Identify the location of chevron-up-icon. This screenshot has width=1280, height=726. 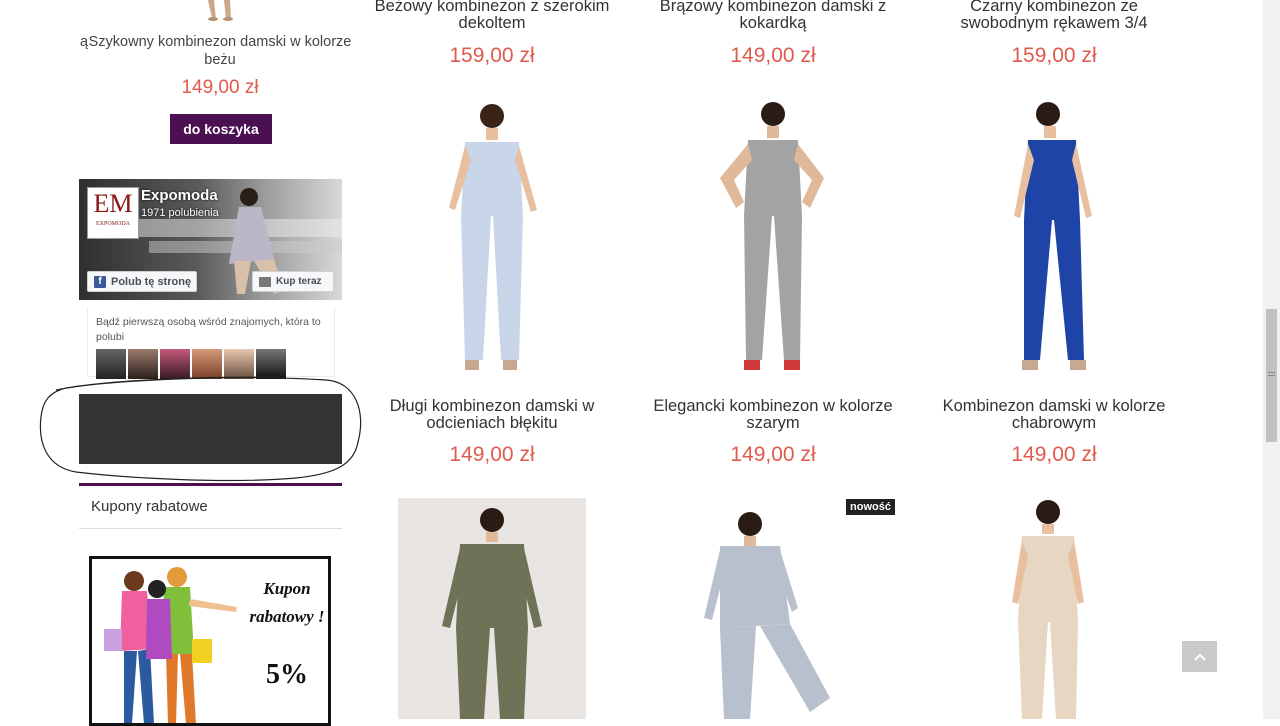
(1199, 657).